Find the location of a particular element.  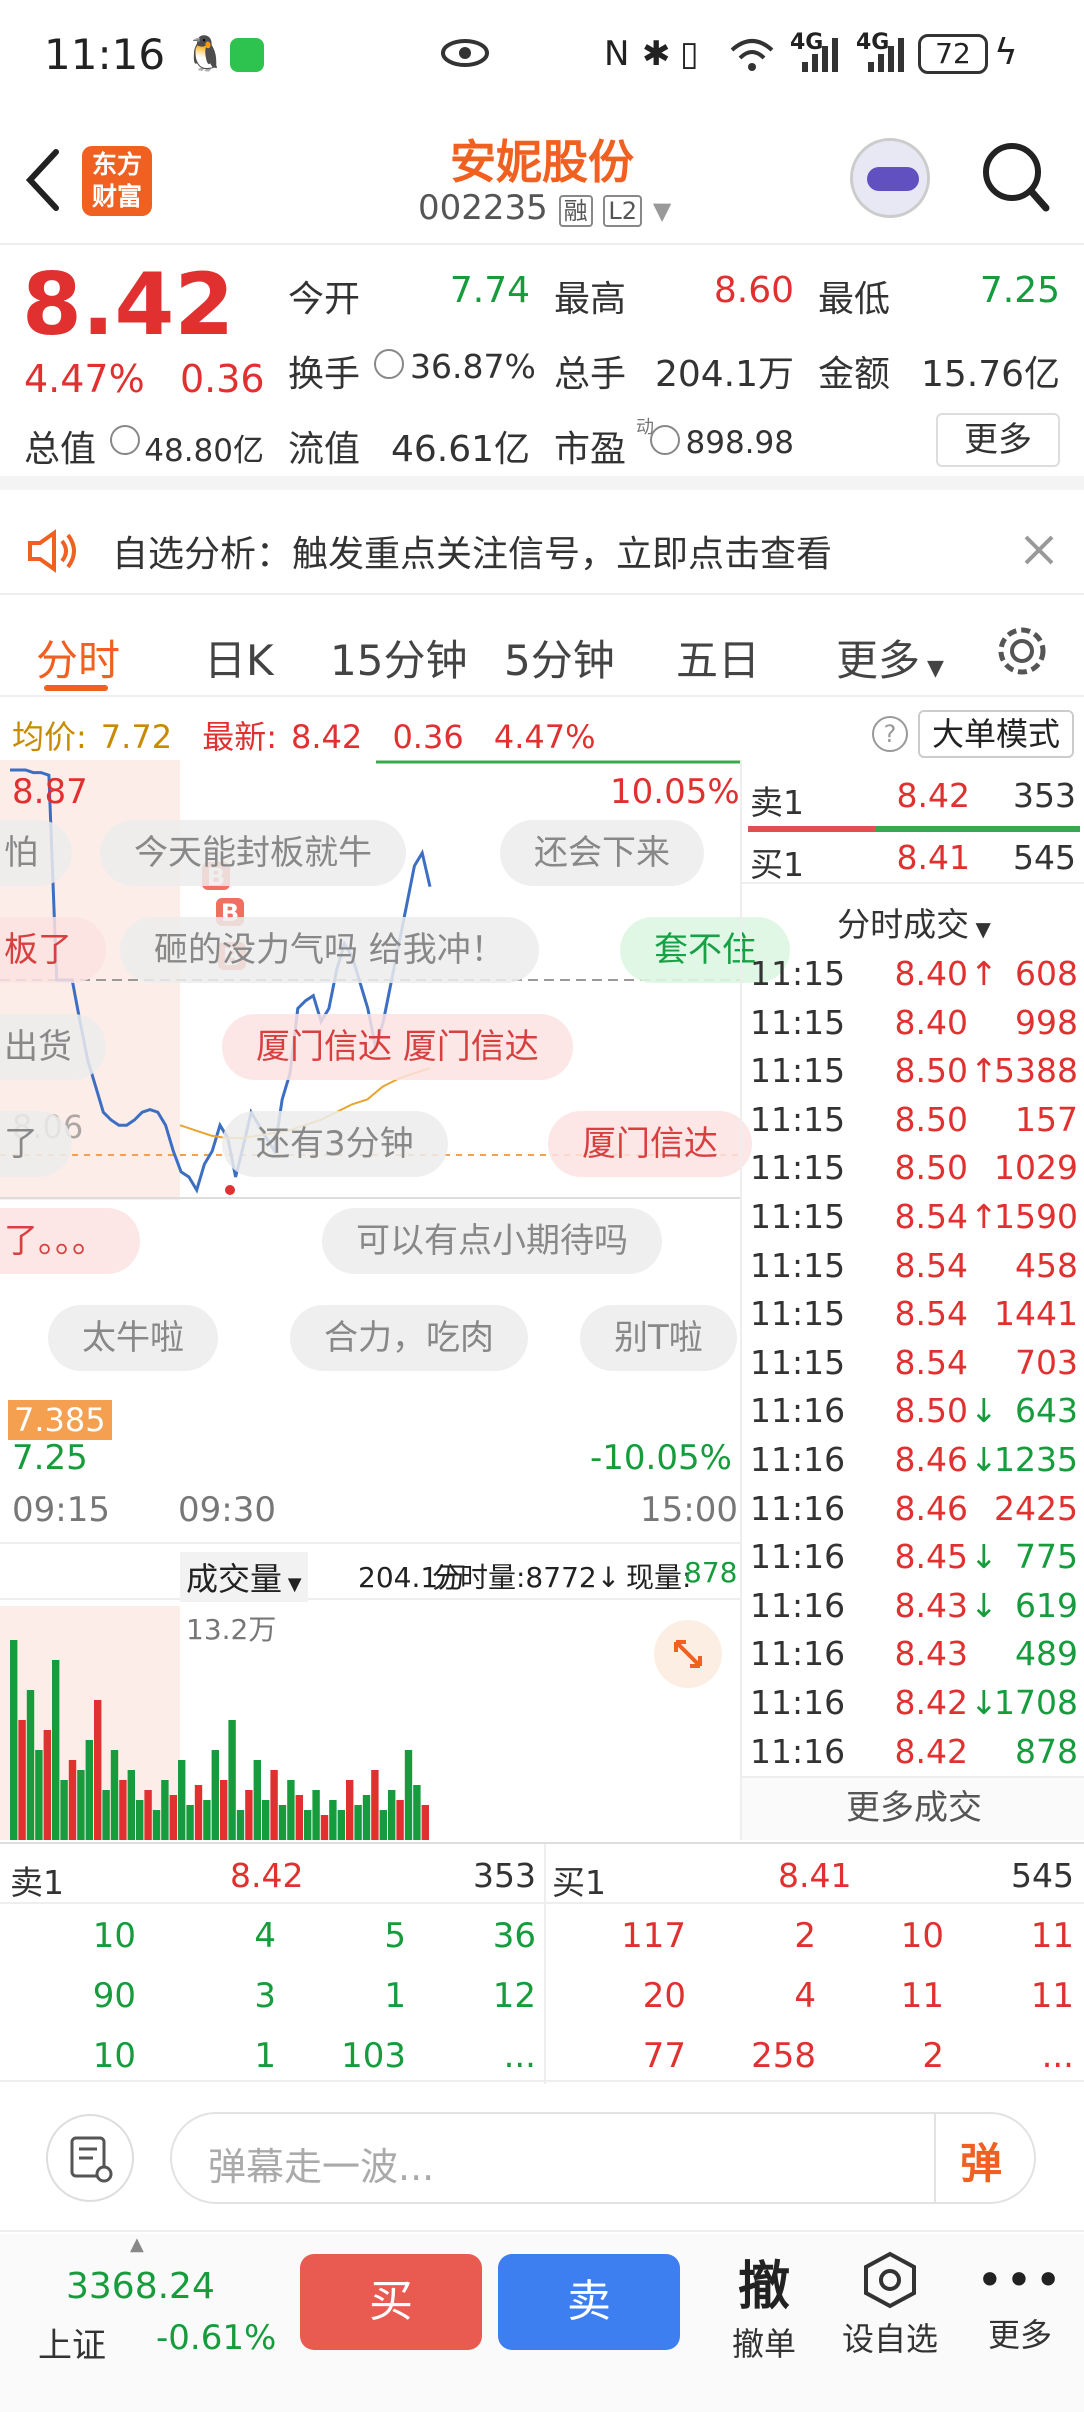

stock-code: 002235 is located at coordinates (483, 208).